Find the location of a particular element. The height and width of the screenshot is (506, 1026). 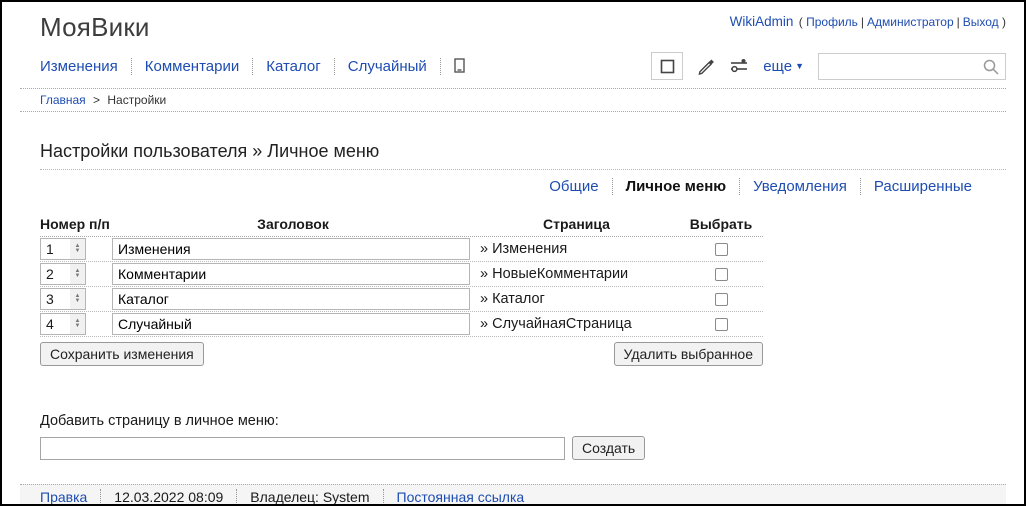

square-icon is located at coordinates (667, 66).